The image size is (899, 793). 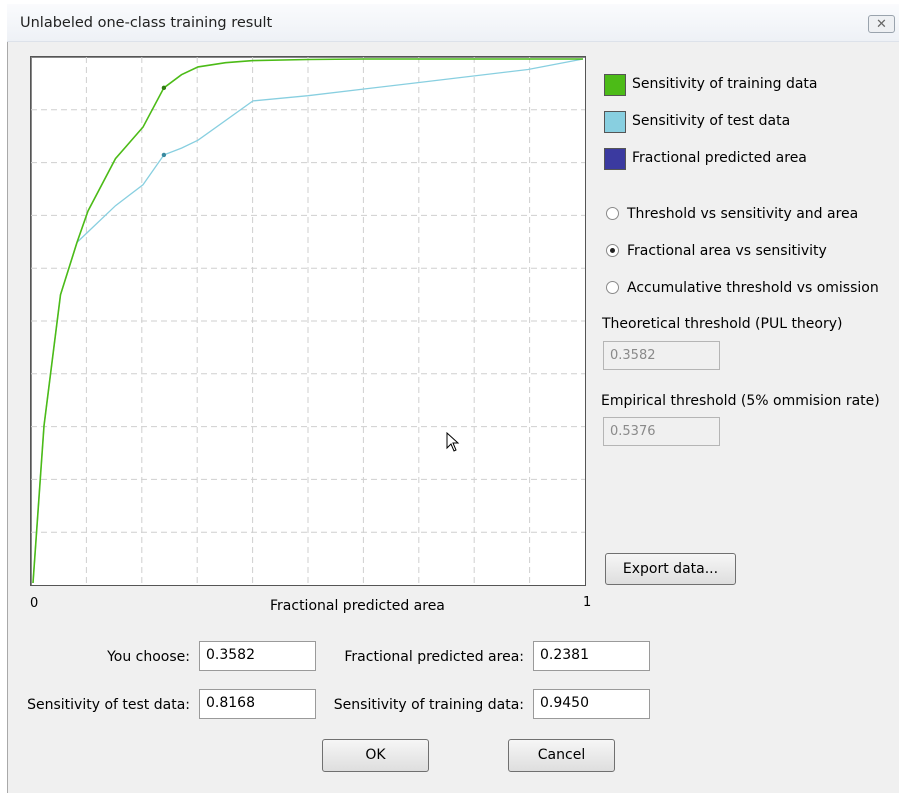 What do you see at coordinates (725, 84) in the screenshot?
I see `legend-label-training: Sensitivity of training data` at bounding box center [725, 84].